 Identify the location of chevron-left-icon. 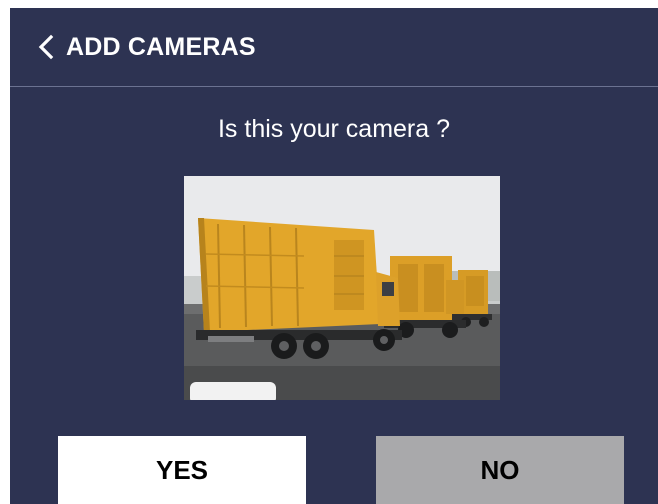
(46, 47).